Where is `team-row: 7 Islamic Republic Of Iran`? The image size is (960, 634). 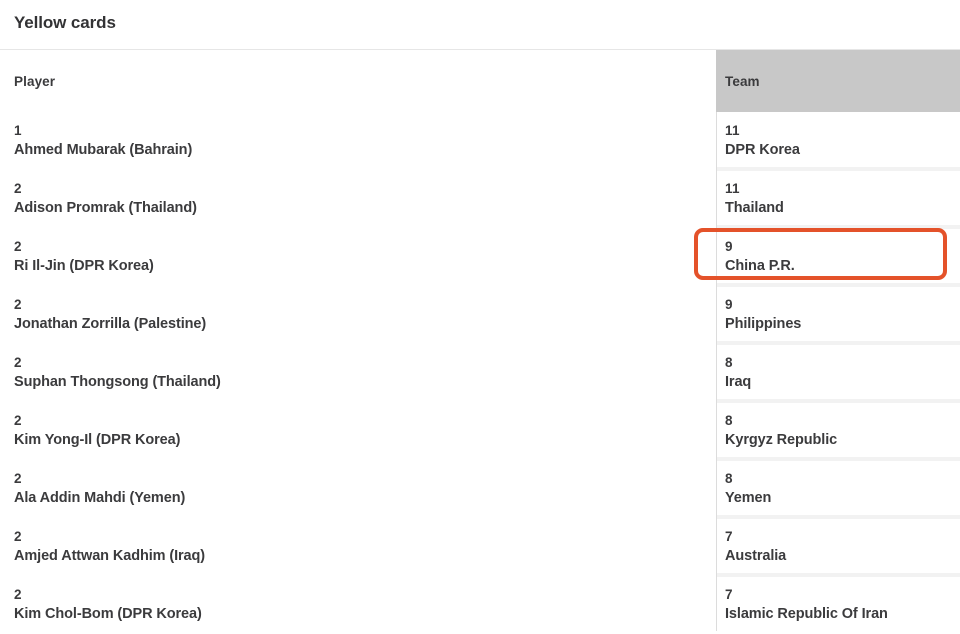
team-row: 7 Islamic Republic Of Iran is located at coordinates (838, 603).